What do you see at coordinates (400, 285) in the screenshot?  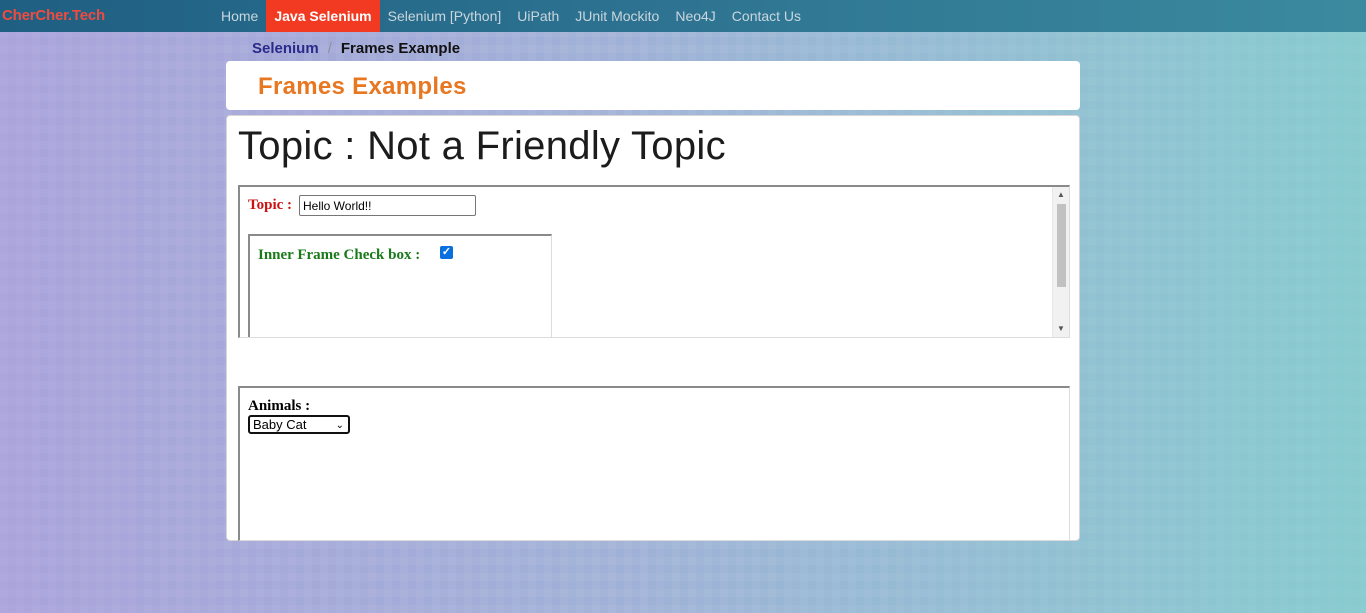 I see `inner-frame: Inner Frame Check box : ✓` at bounding box center [400, 285].